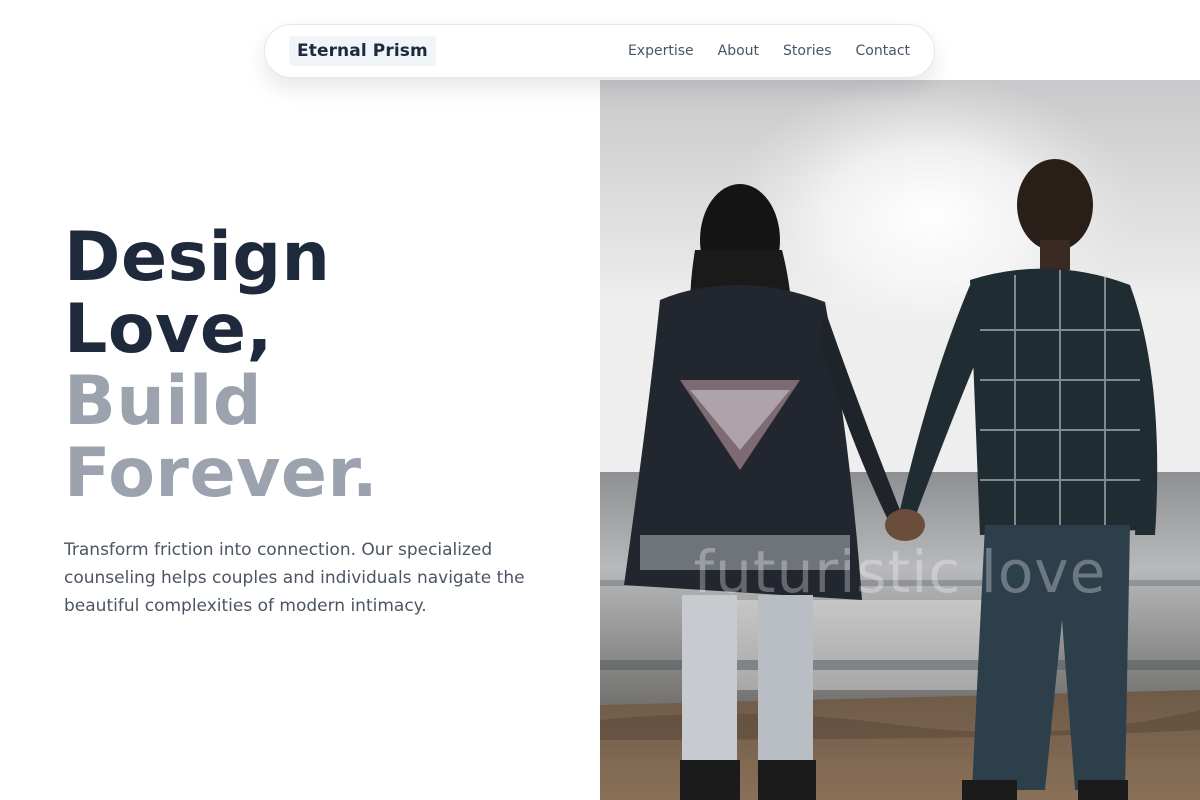  I want to click on nav-links: Expertise About Stories Contact, so click(769, 51).